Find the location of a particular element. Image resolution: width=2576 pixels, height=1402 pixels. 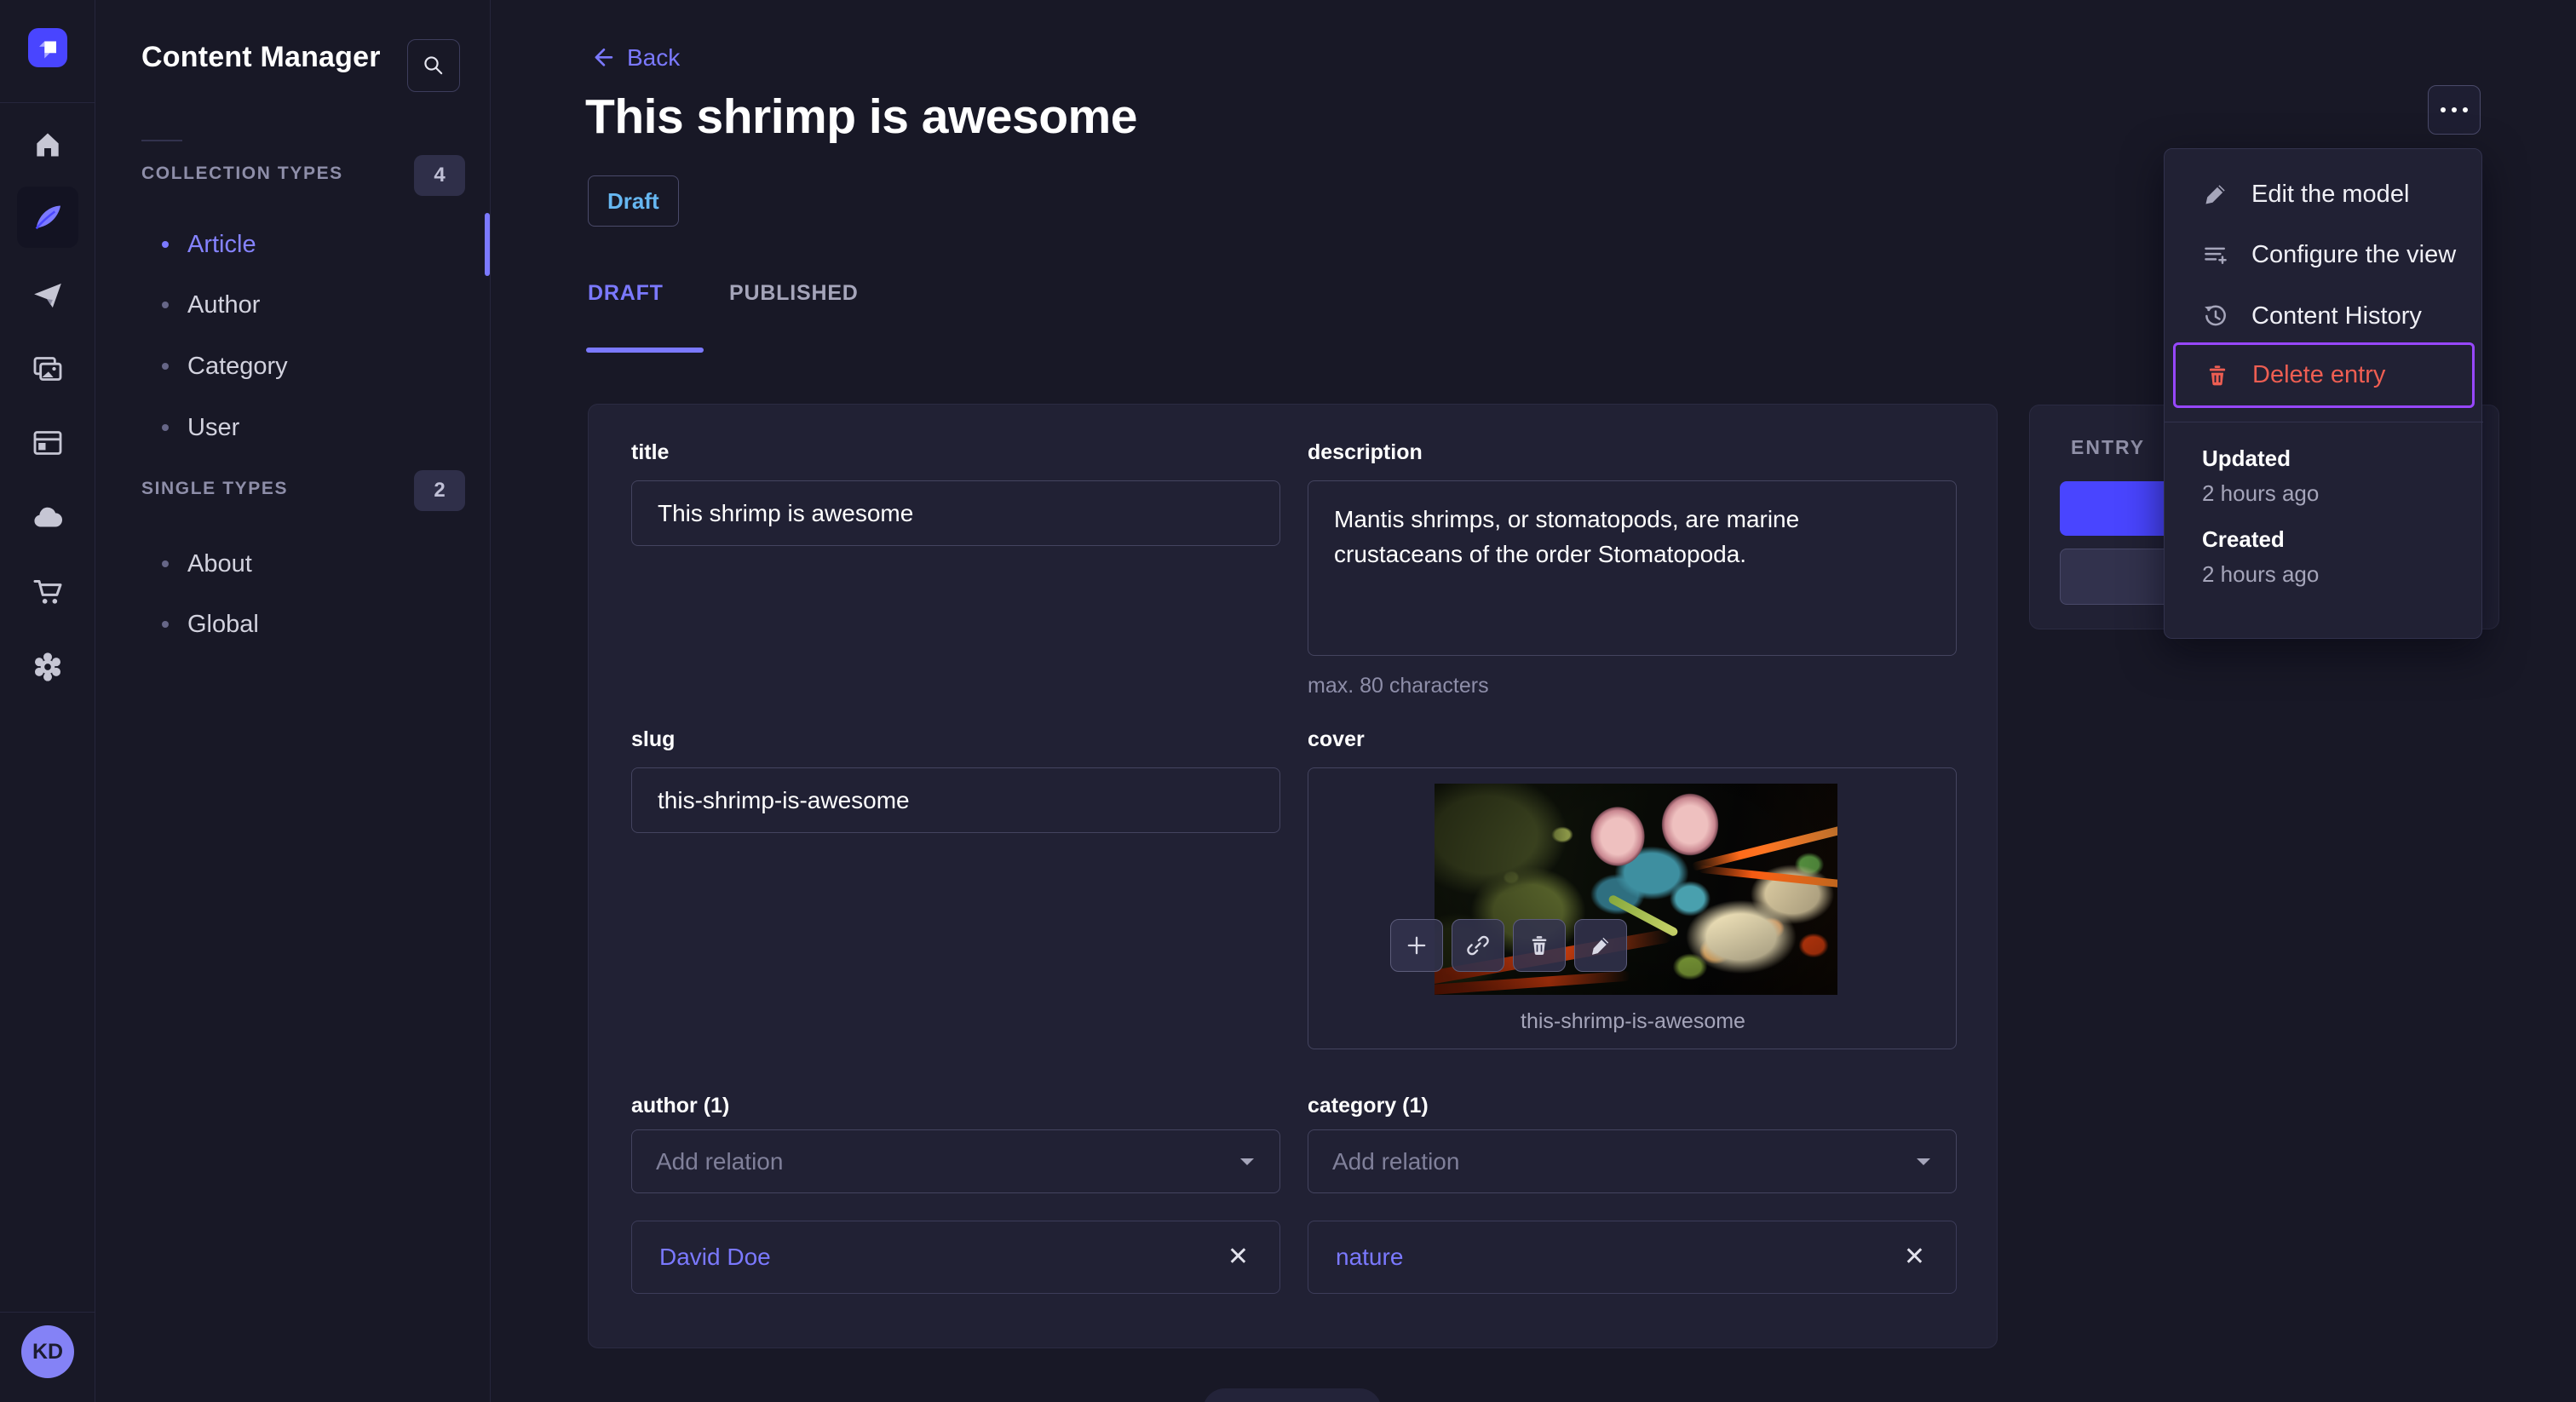

rail-bottom-divider is located at coordinates (48, 1312).